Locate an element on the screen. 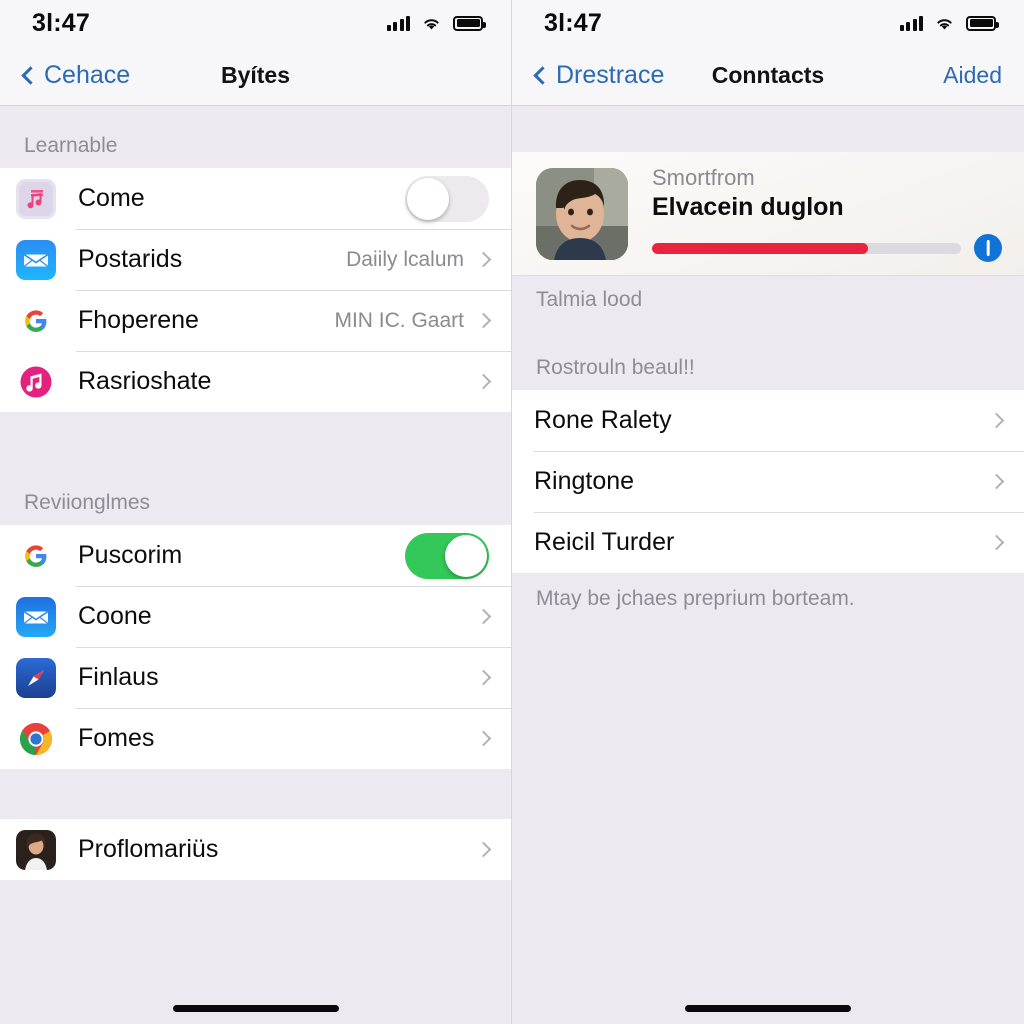 Image resolution: width=1024 pixels, height=1024 pixels. list-item-finlaus: Finlaus is located at coordinates (255, 677).